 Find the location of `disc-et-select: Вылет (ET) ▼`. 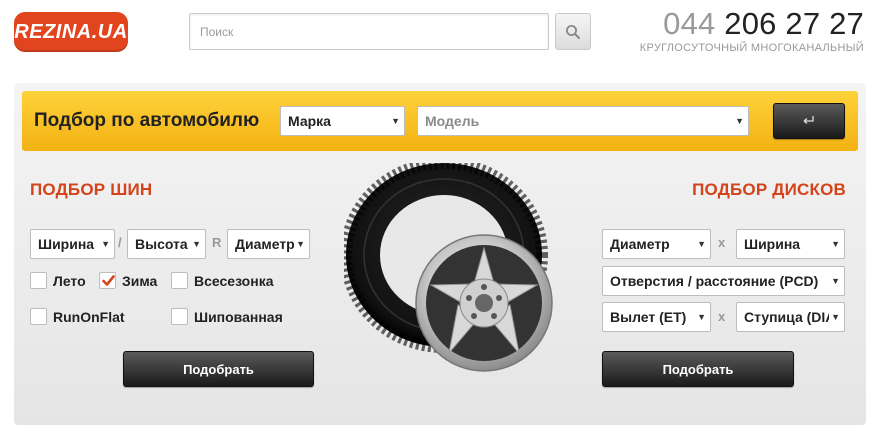

disc-et-select: Вылет (ET) ▼ is located at coordinates (656, 317).